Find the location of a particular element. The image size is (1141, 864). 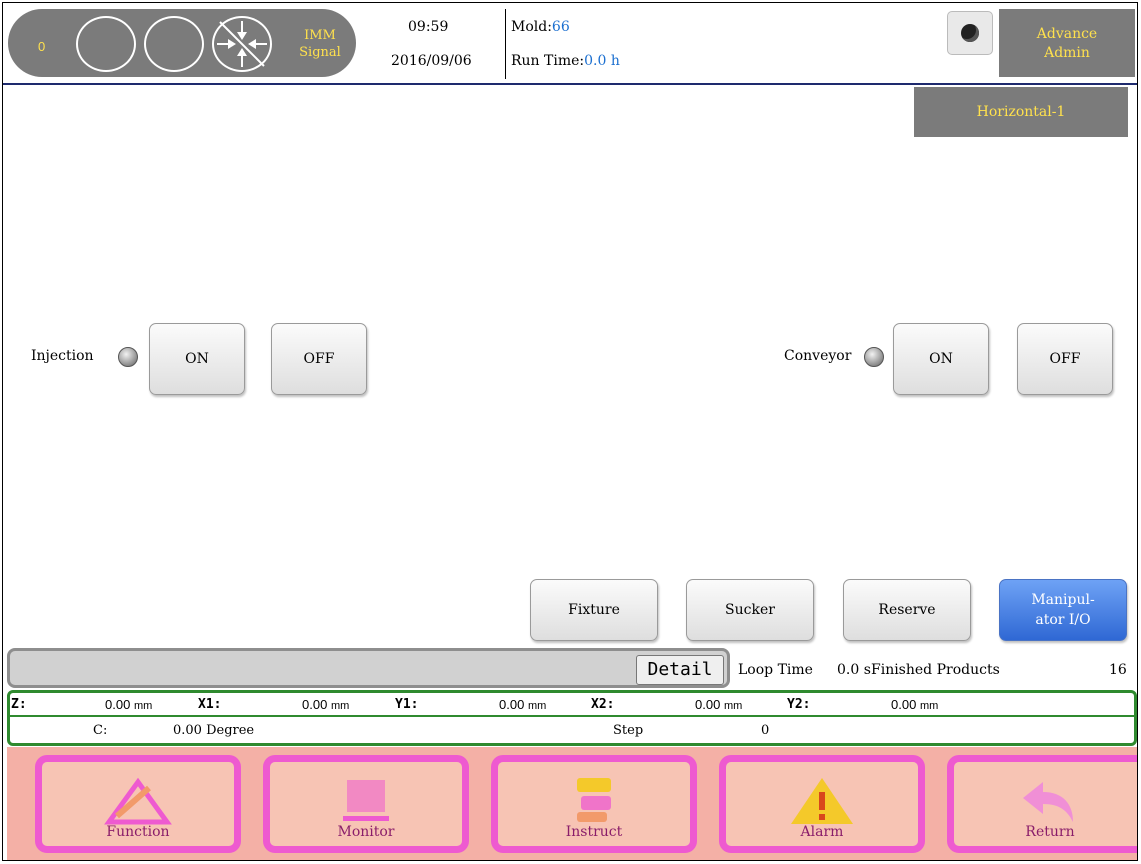

injection-status-led is located at coordinates (128, 357).